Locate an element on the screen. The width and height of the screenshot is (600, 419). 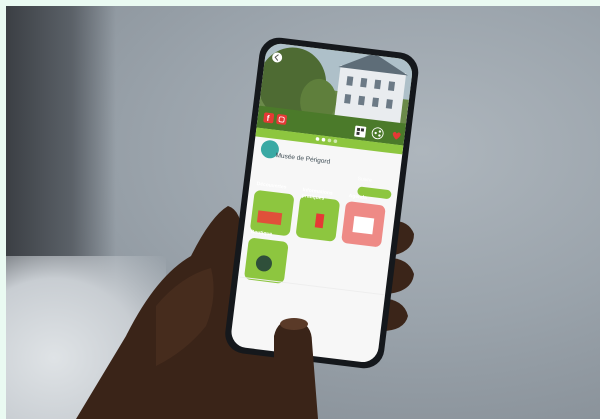
instagram-icon is located at coordinates (281, 119).